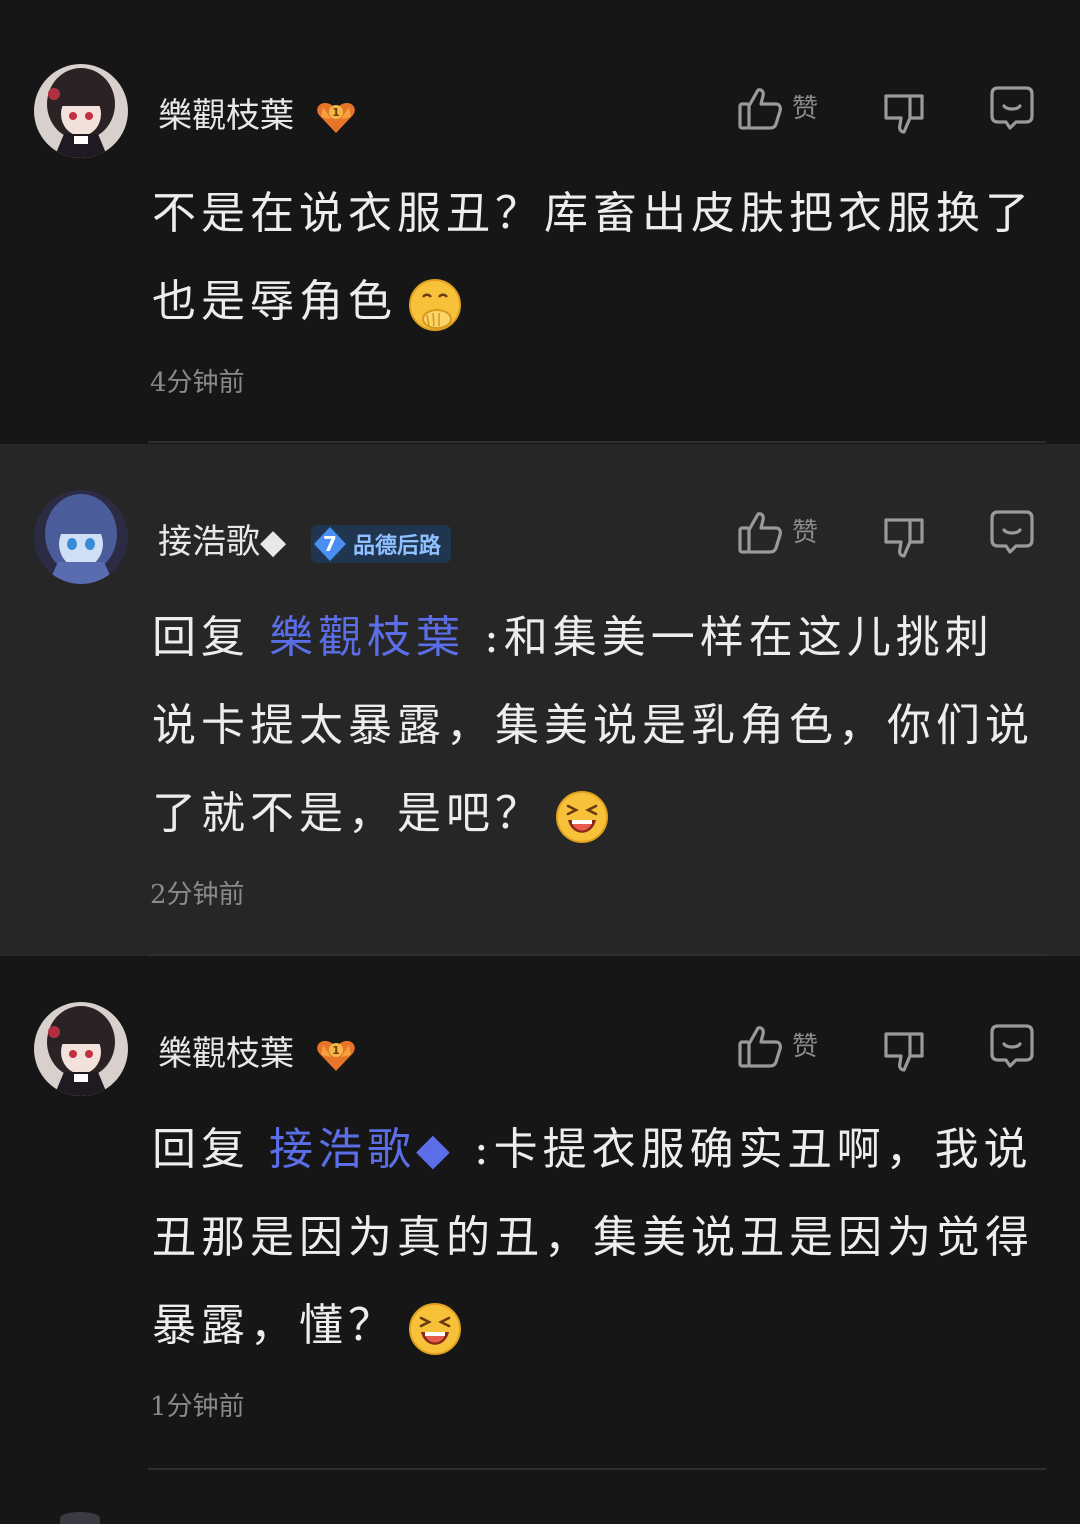 This screenshot has width=1080, height=1524. I want to click on username-text: 接浩歌◆, so click(222, 542).